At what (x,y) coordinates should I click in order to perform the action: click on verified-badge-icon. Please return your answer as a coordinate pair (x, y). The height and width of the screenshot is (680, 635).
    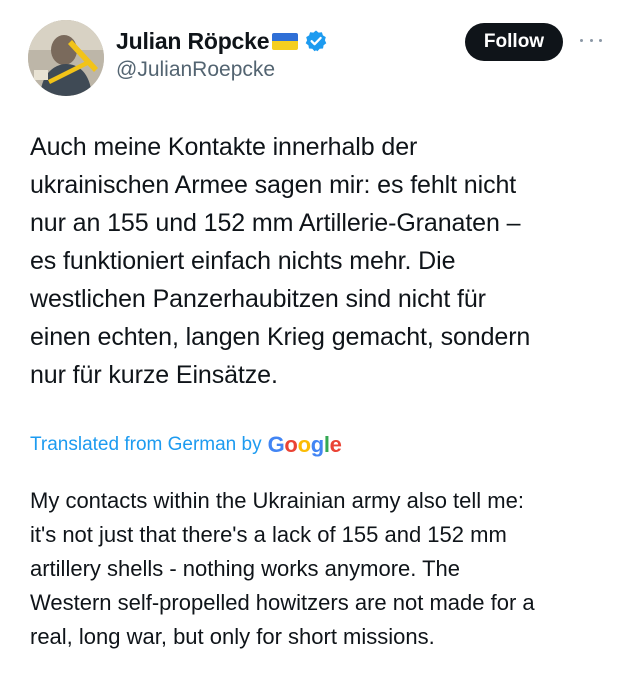
    Looking at the image, I should click on (316, 41).